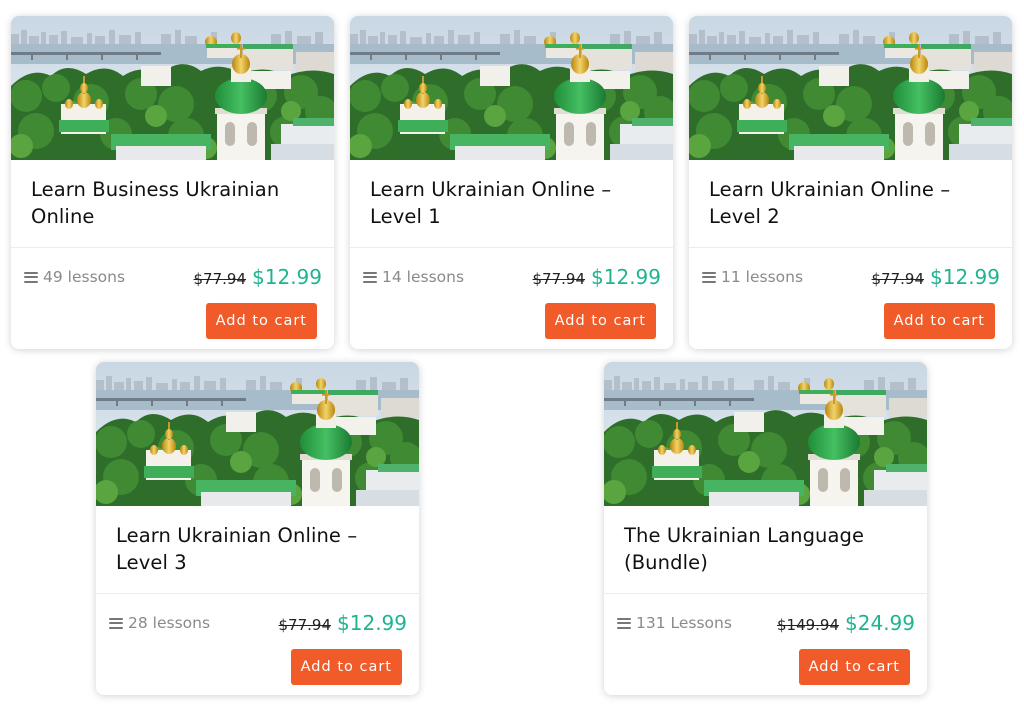 The width and height of the screenshot is (1024, 710). Describe the element at coordinates (169, 623) in the screenshot. I see `lesson-count-text: 28 lessons` at that location.